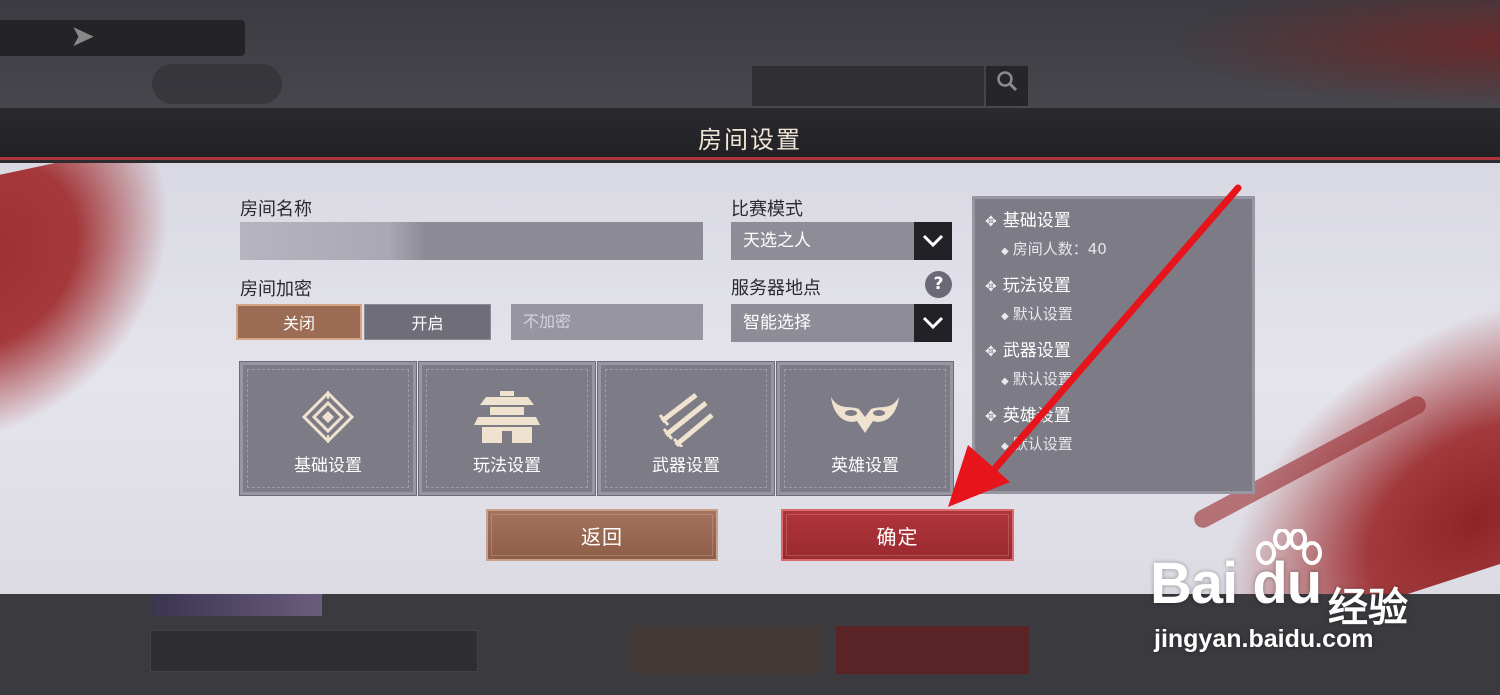 The width and height of the screenshot is (1500, 695). I want to click on watermark-url: jingyan.baidu.com, so click(1264, 639).